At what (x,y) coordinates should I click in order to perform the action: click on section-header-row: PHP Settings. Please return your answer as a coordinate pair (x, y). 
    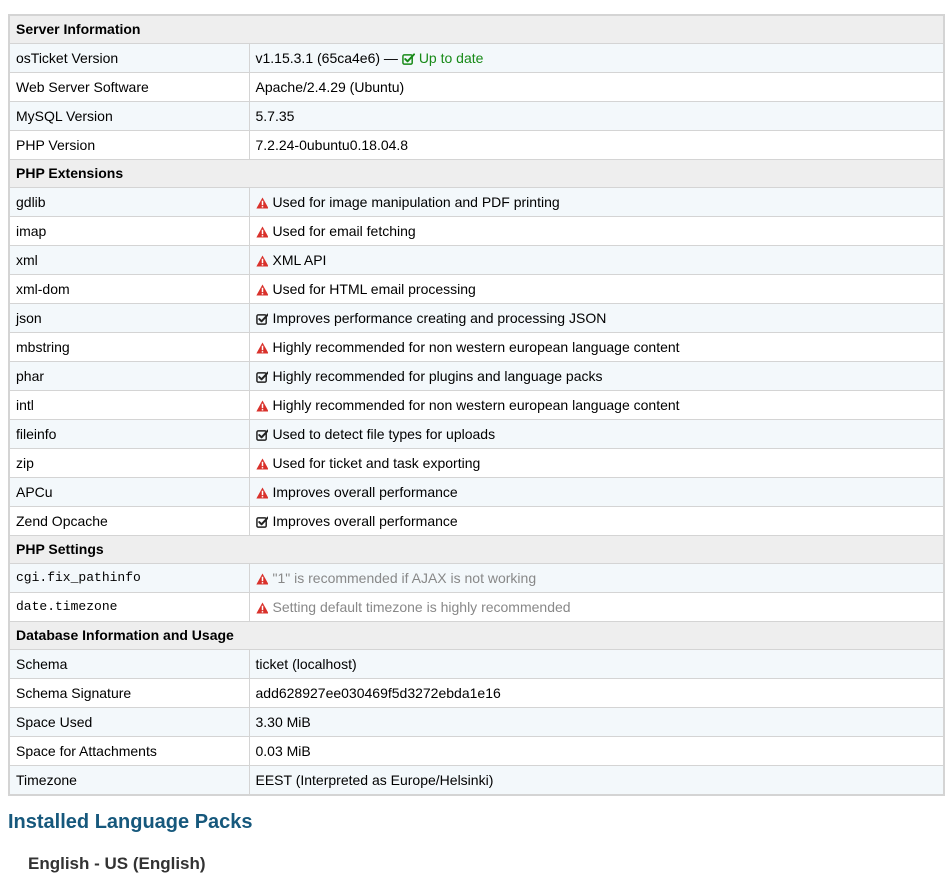
    Looking at the image, I should click on (476, 549).